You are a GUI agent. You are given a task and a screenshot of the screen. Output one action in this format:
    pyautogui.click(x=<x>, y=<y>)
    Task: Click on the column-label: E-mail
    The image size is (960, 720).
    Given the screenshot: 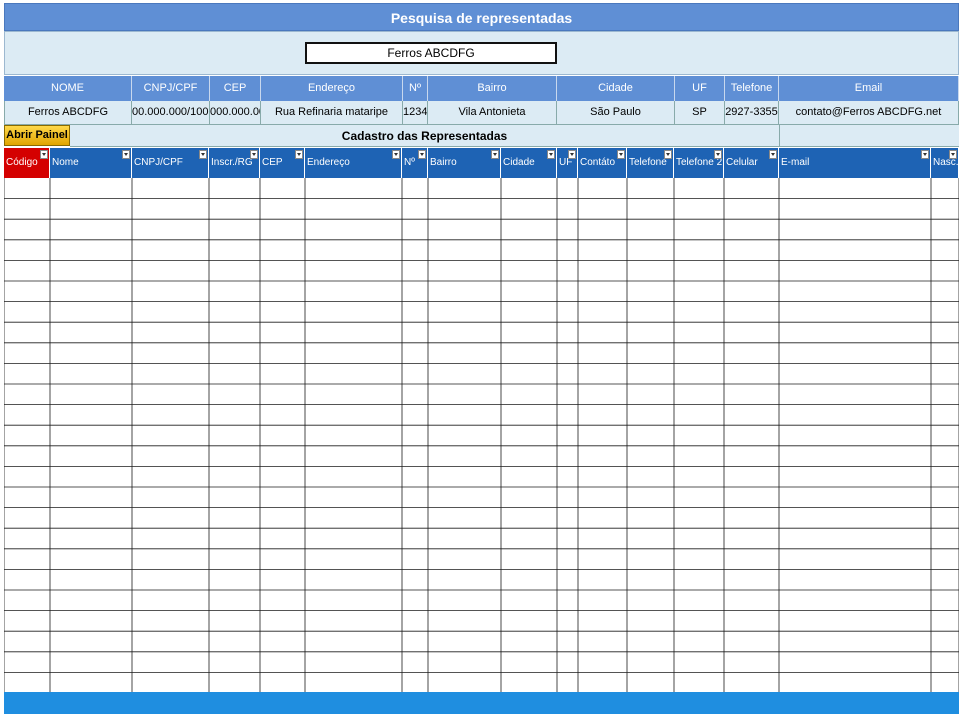 What is the action you would take?
    pyautogui.click(x=795, y=162)
    